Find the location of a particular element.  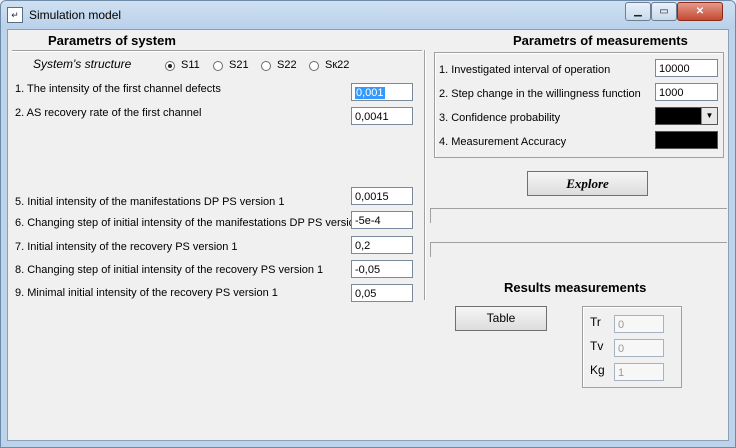

result-kg-field: 1 is located at coordinates (639, 372).